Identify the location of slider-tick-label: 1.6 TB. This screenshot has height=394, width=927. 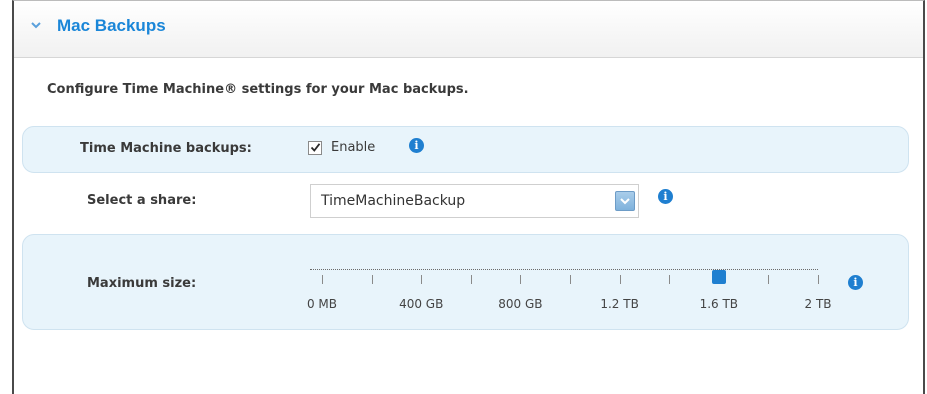
(719, 304).